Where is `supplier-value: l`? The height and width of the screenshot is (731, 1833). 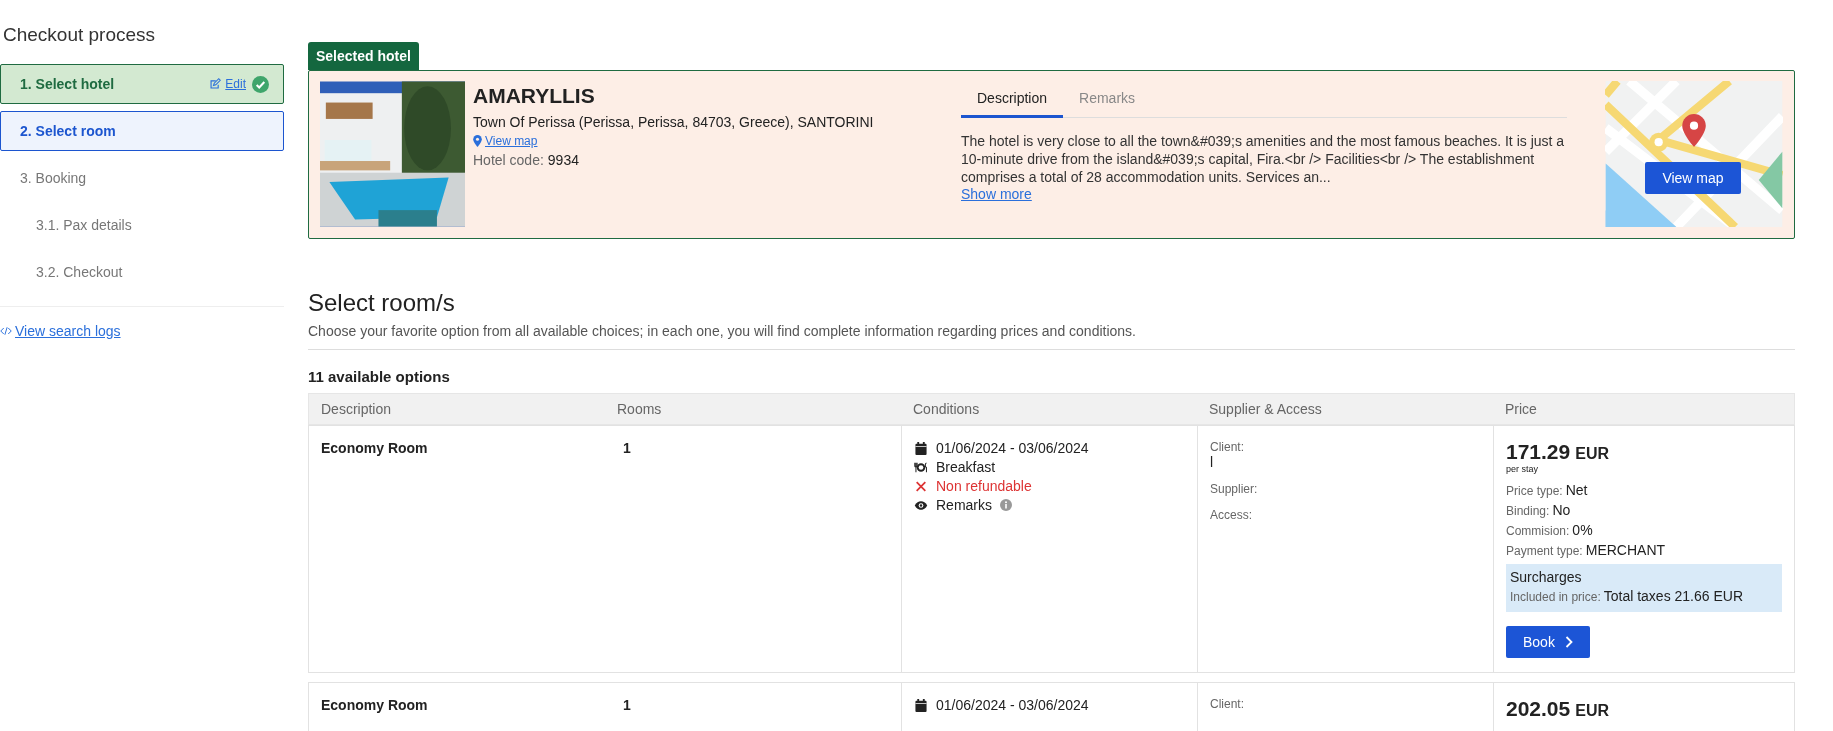
supplier-value: l is located at coordinates (1212, 462).